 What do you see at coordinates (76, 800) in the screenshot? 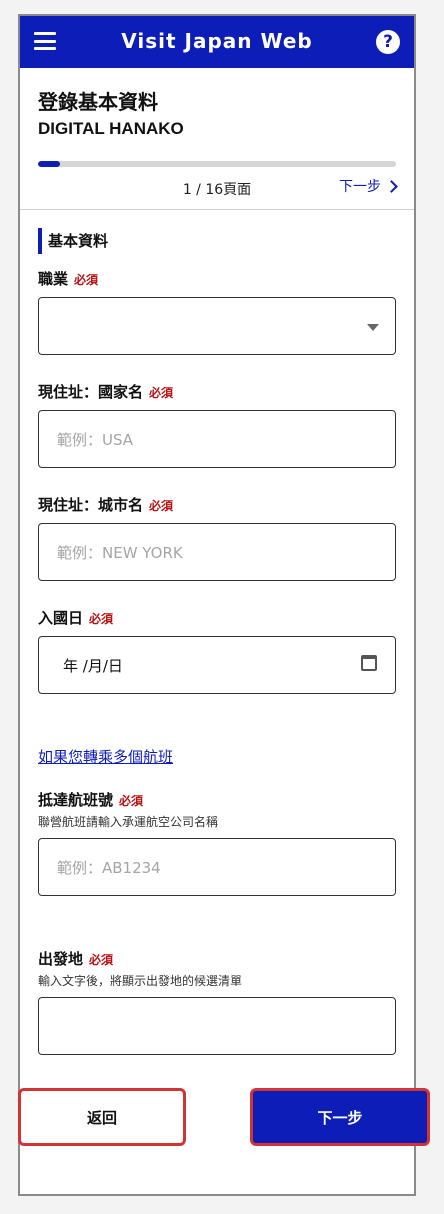
I see `flight-label-text: 抵達航班號` at bounding box center [76, 800].